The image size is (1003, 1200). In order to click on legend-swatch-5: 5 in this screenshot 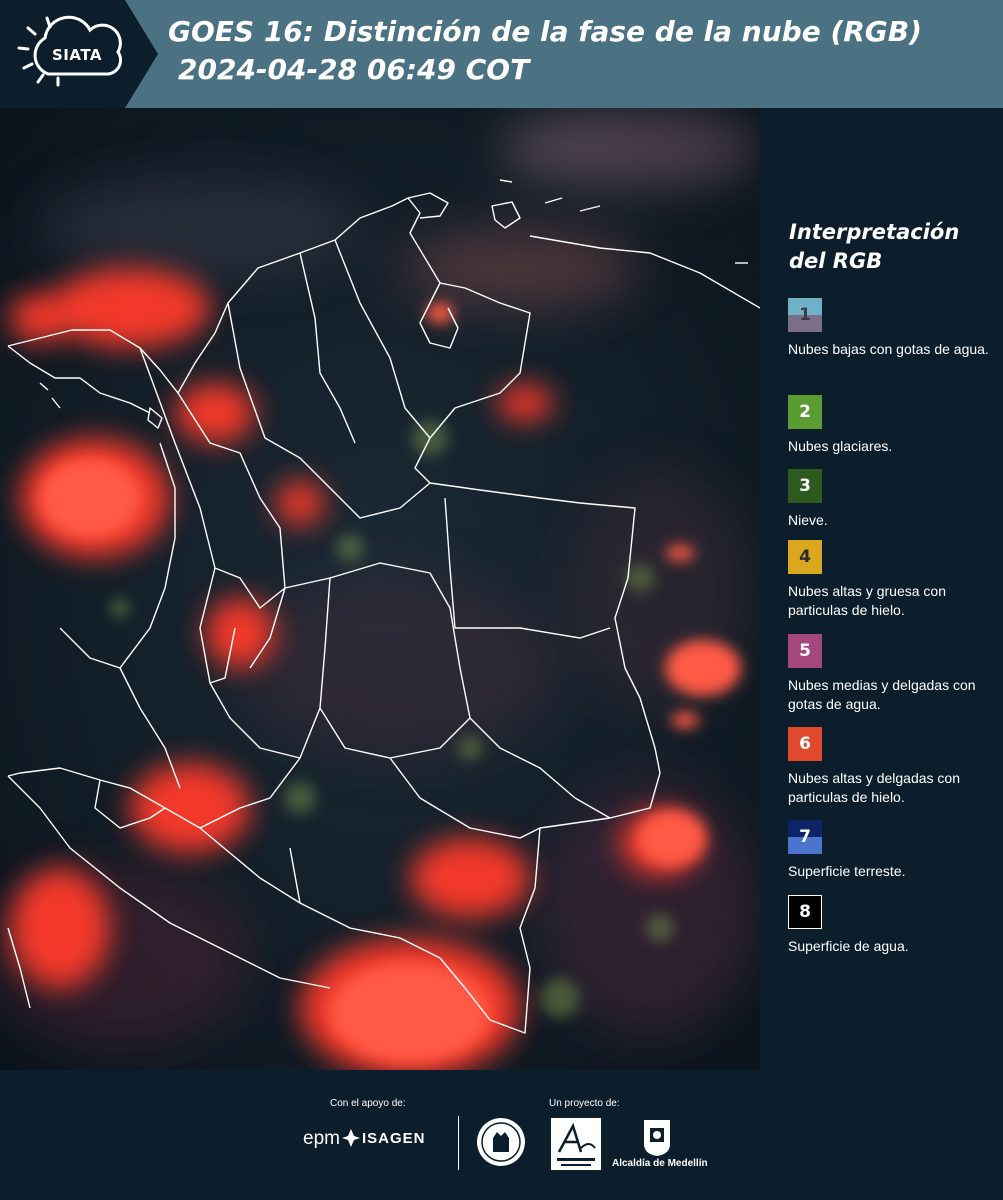, I will do `click(805, 651)`.